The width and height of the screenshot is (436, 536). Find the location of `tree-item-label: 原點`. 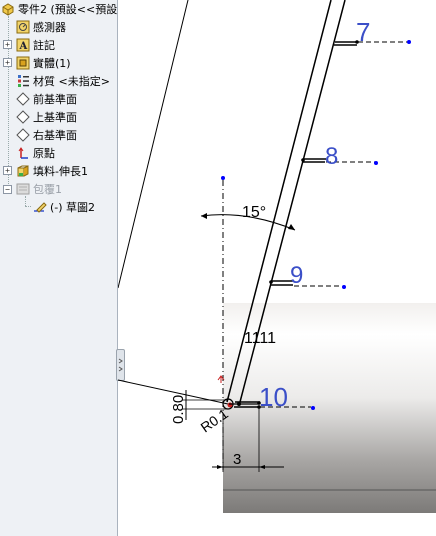

tree-item-label: 原點 is located at coordinates (44, 153).